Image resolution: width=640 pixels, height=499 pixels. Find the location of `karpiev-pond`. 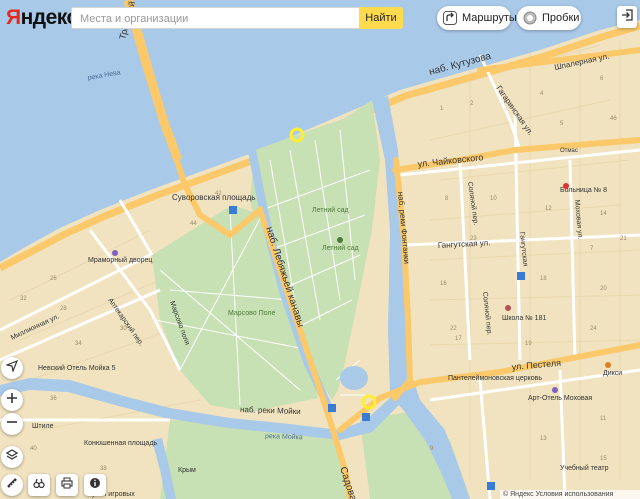

karpiev-pond is located at coordinates (354, 378).